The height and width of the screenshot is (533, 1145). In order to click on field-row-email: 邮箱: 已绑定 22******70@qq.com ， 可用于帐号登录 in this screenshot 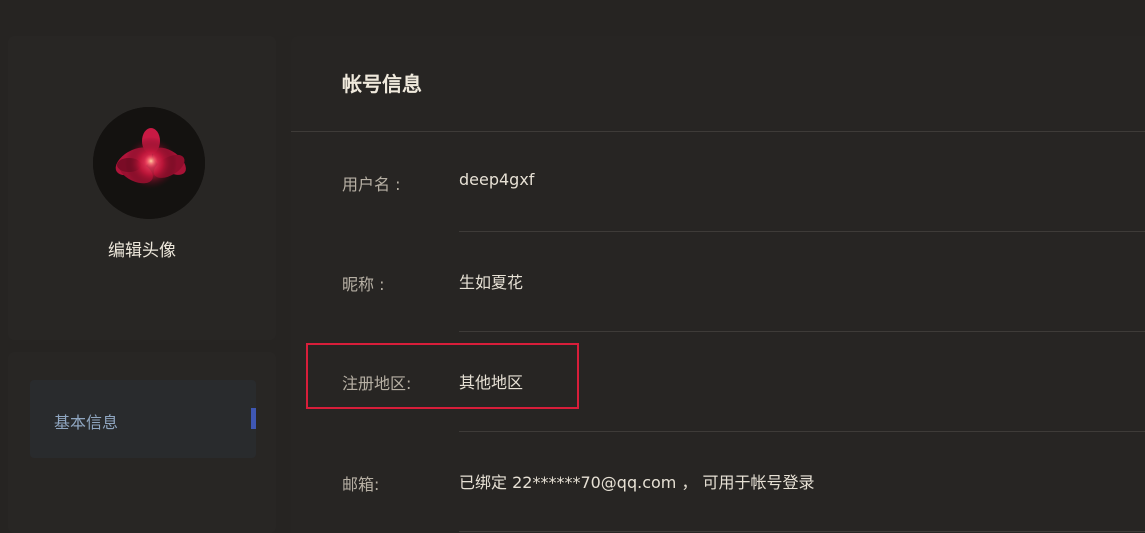, I will do `click(718, 482)`.